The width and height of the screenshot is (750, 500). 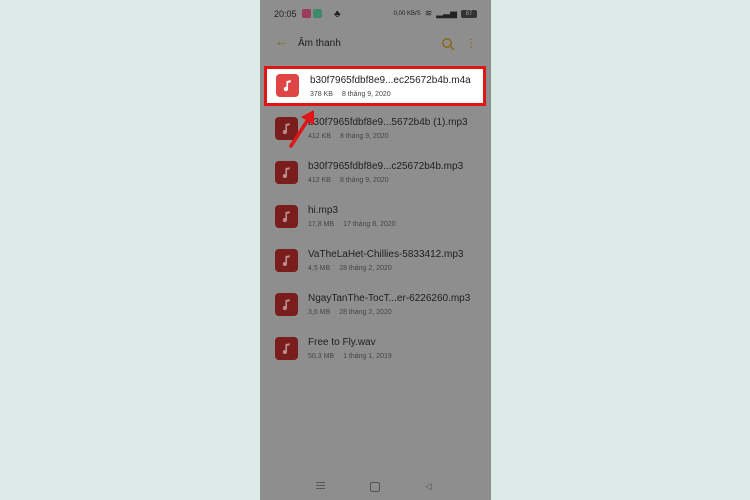 I want to click on file-size: 50,3 MB, so click(x=321, y=356).